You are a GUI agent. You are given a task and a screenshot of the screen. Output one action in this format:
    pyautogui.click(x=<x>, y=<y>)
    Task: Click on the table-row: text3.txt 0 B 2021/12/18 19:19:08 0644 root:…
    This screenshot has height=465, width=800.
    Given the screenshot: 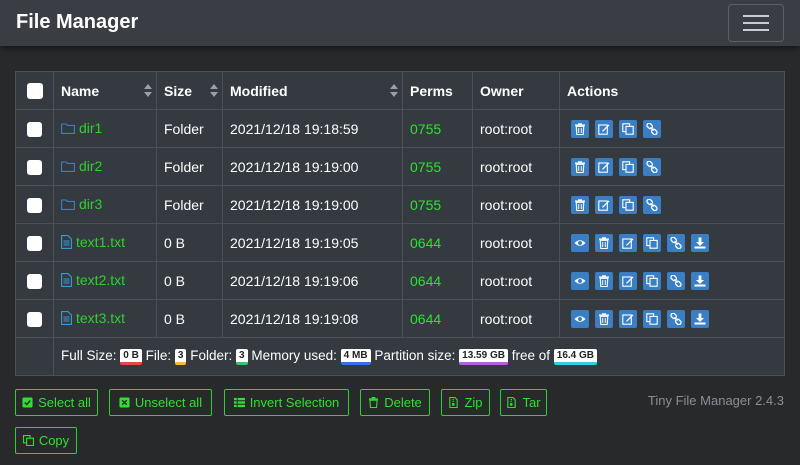 What is the action you would take?
    pyautogui.click(x=400, y=318)
    